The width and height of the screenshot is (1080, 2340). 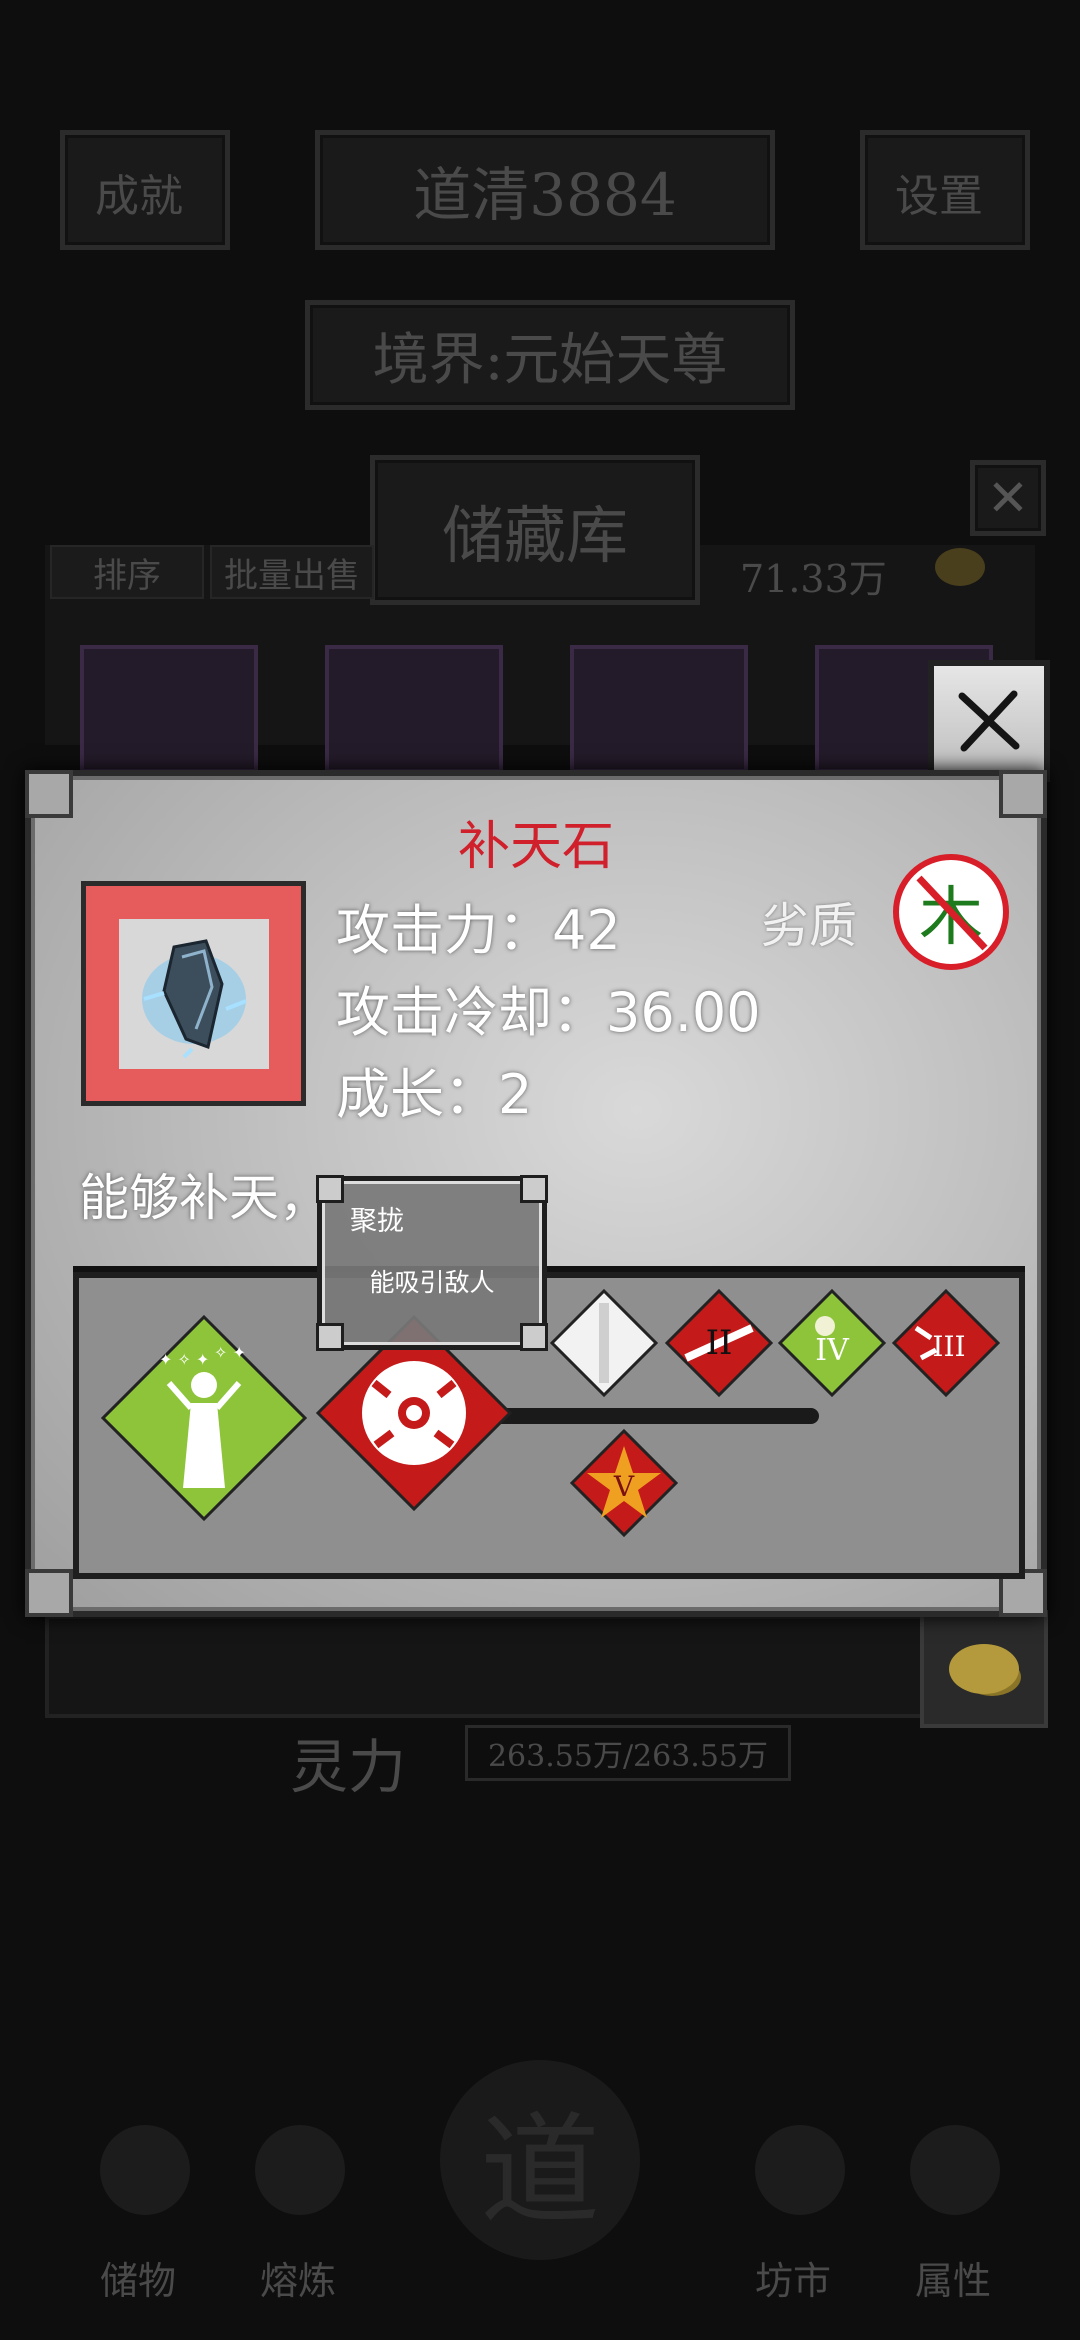 I want to click on crystal-stone-icon, so click(x=194, y=998).